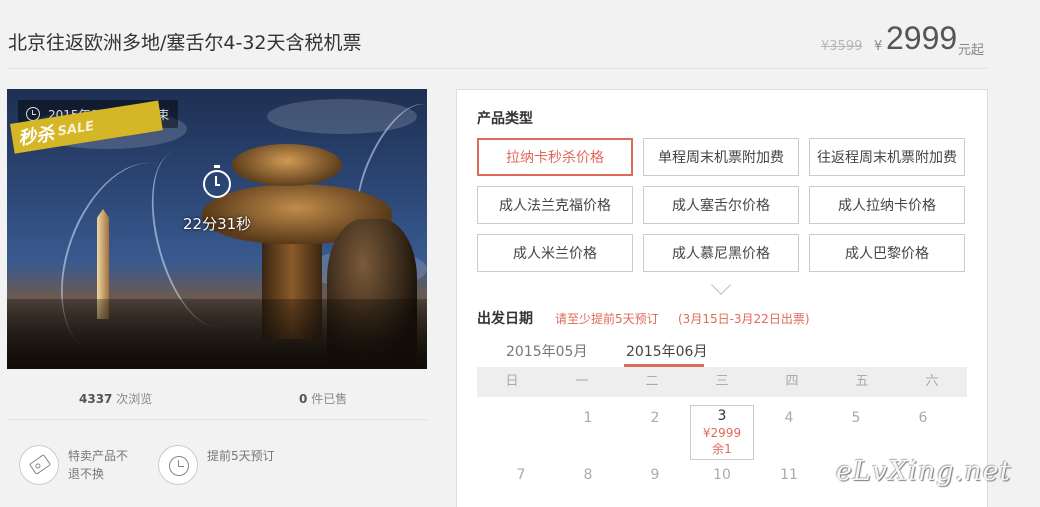 Image resolution: width=1040 pixels, height=507 pixels. I want to click on clock-icon, so click(178, 465).